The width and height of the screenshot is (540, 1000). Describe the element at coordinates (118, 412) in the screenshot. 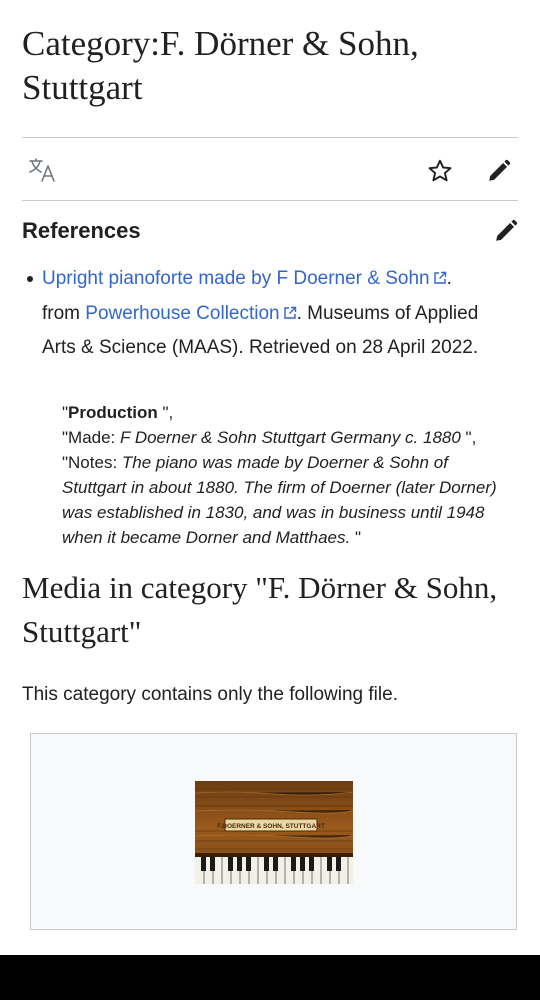

I see `quote-line-production: "Production ",` at that location.